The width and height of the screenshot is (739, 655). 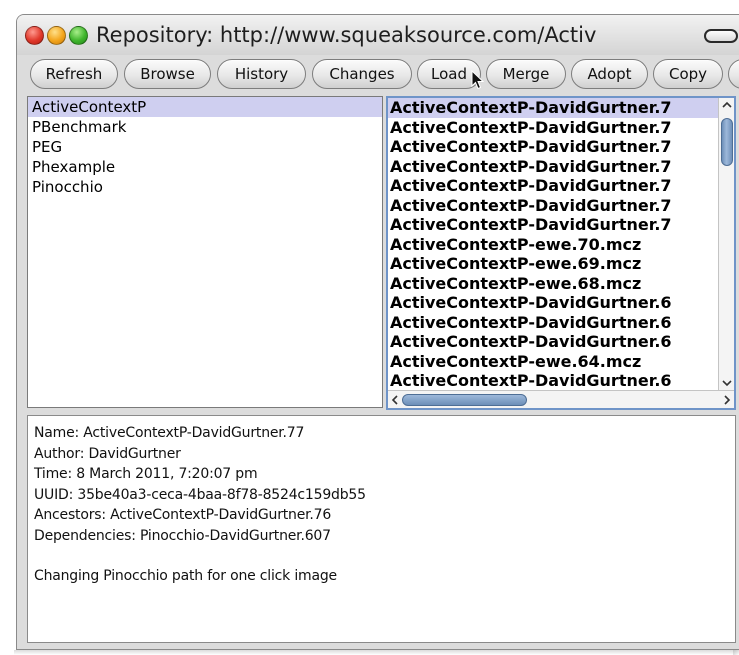 I want to click on scroll-up-arrow-icon, so click(x=727, y=105).